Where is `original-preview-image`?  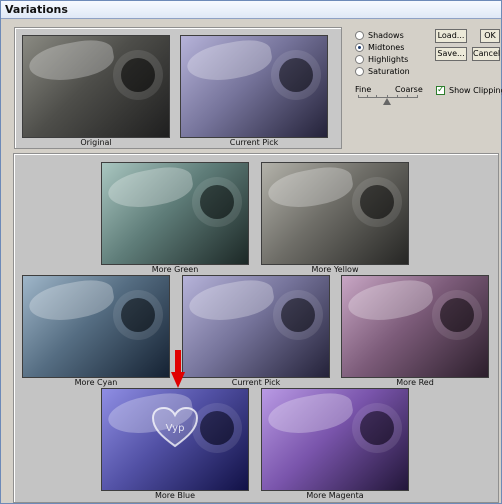 original-preview-image is located at coordinates (96, 86).